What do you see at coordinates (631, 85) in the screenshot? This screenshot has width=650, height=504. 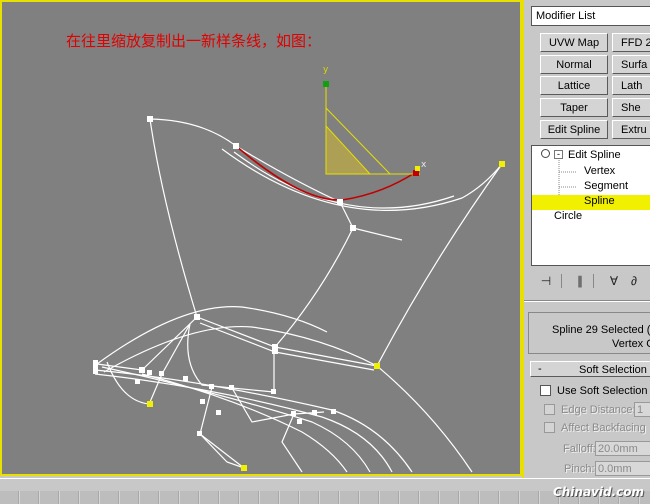 I see `lathe-button: Lath` at bounding box center [631, 85].